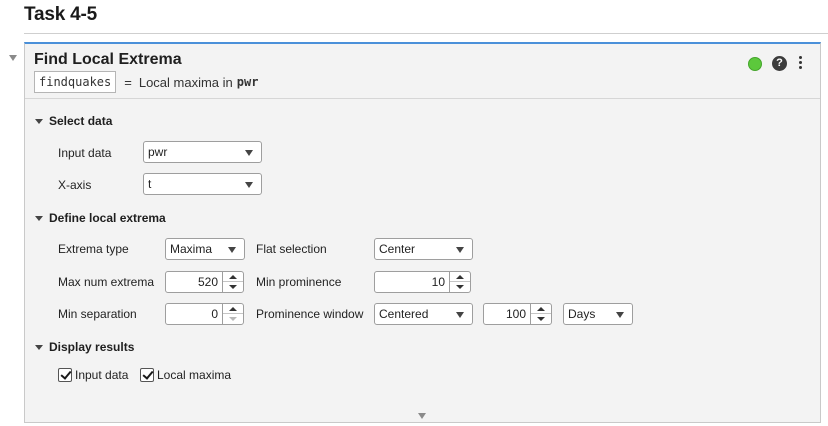 This screenshot has width=828, height=426. Describe the element at coordinates (582, 314) in the screenshot. I see `dropdown-value: Days` at that location.